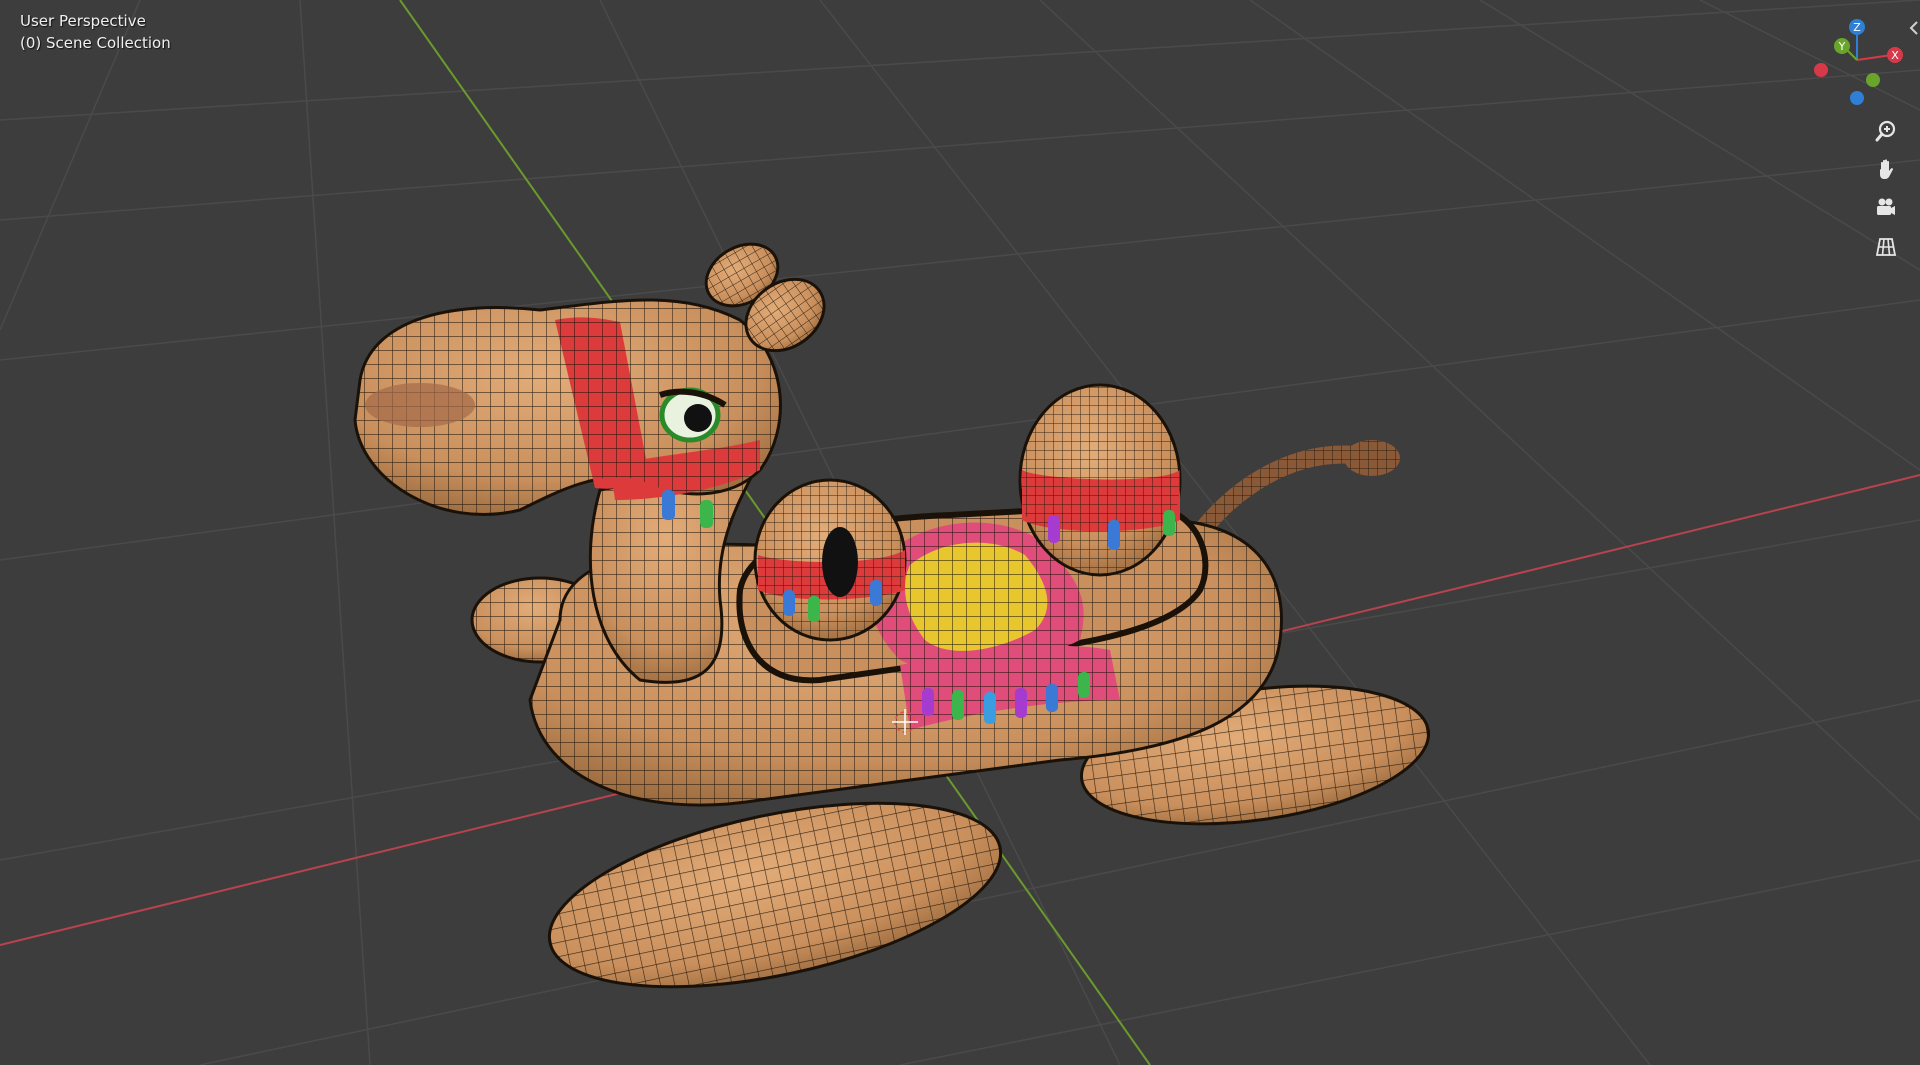 This screenshot has height=1065, width=1920. Describe the element at coordinates (1914, 28) in the screenshot. I see `chevron-left-icon` at that location.